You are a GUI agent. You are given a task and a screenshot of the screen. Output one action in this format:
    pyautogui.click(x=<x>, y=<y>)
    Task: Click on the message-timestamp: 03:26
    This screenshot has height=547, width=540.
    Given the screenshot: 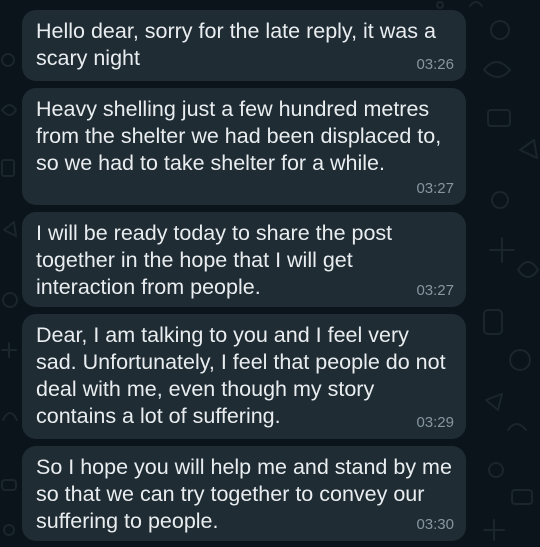 What is the action you would take?
    pyautogui.click(x=435, y=64)
    